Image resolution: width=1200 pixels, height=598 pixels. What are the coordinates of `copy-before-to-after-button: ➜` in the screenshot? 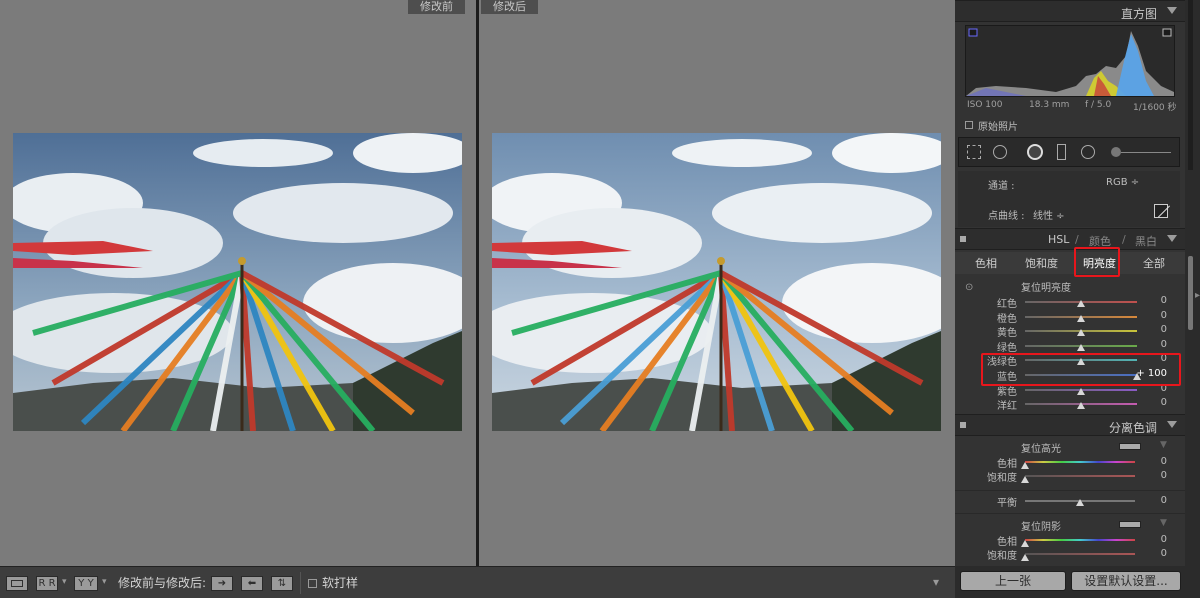 It's located at (222, 583).